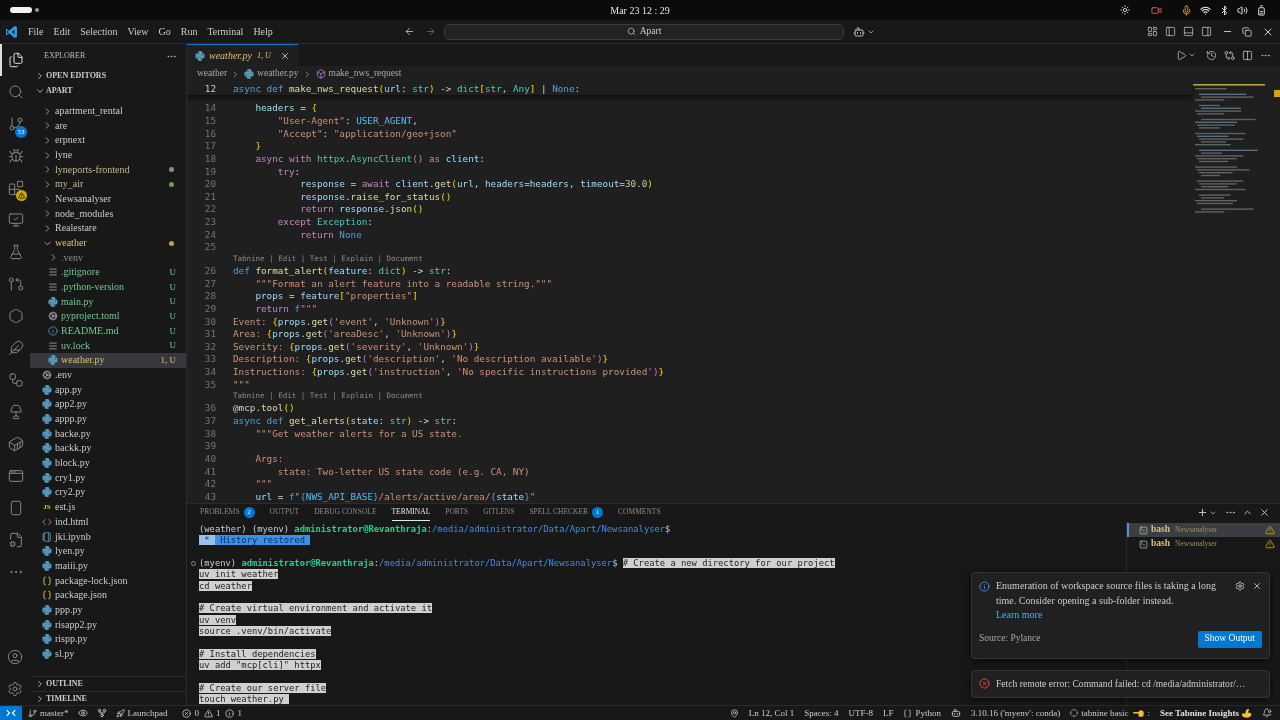 This screenshot has width=1280, height=720. What do you see at coordinates (82, 713) in the screenshot?
I see `eye-icon` at bounding box center [82, 713].